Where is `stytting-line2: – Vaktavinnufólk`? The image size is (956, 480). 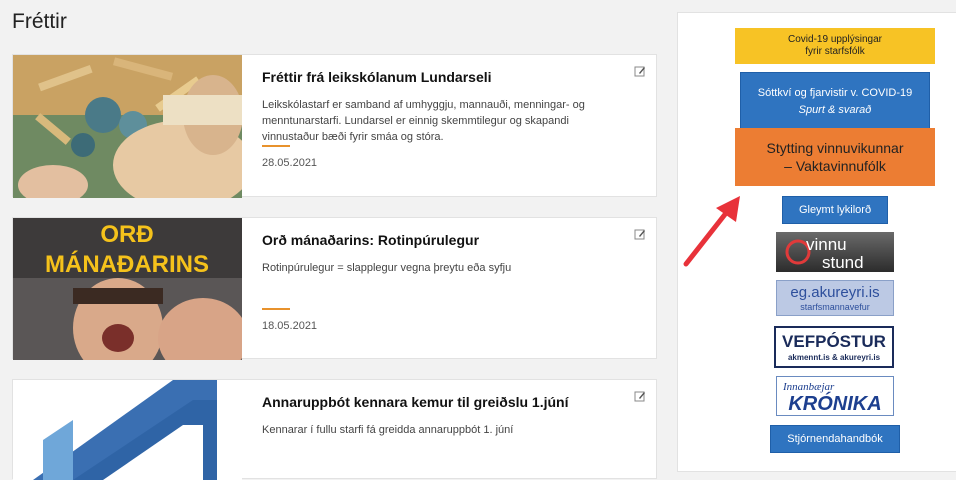
stytting-line2: – Vaktavinnufólk is located at coordinates (835, 166).